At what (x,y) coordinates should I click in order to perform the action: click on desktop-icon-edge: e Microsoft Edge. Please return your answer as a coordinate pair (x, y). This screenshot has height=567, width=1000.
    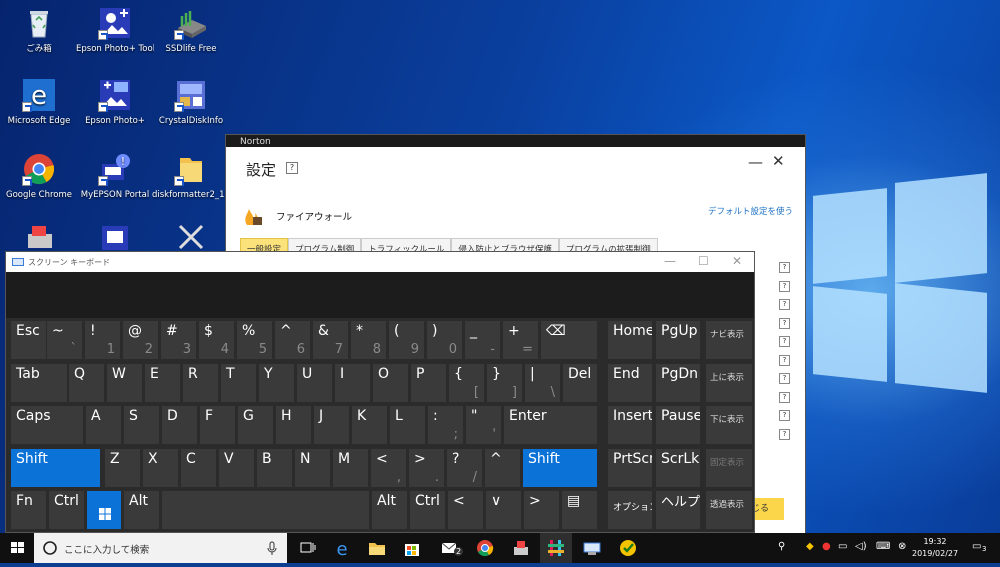
    Looking at the image, I should click on (39, 102).